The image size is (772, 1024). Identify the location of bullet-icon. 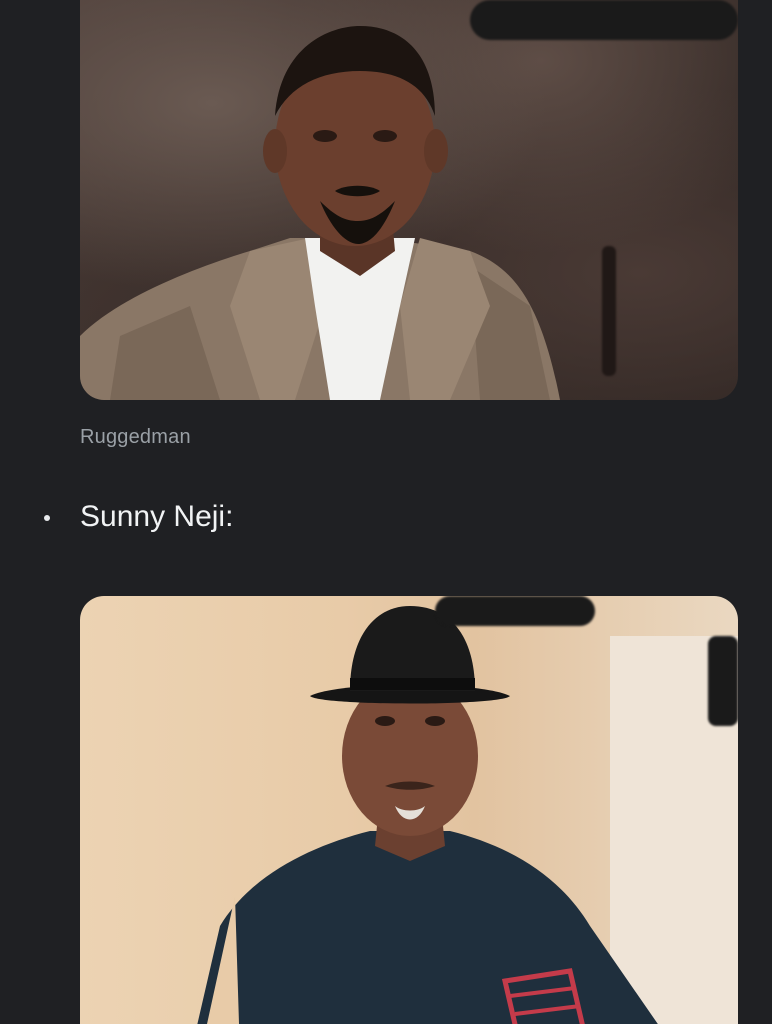
(47, 518).